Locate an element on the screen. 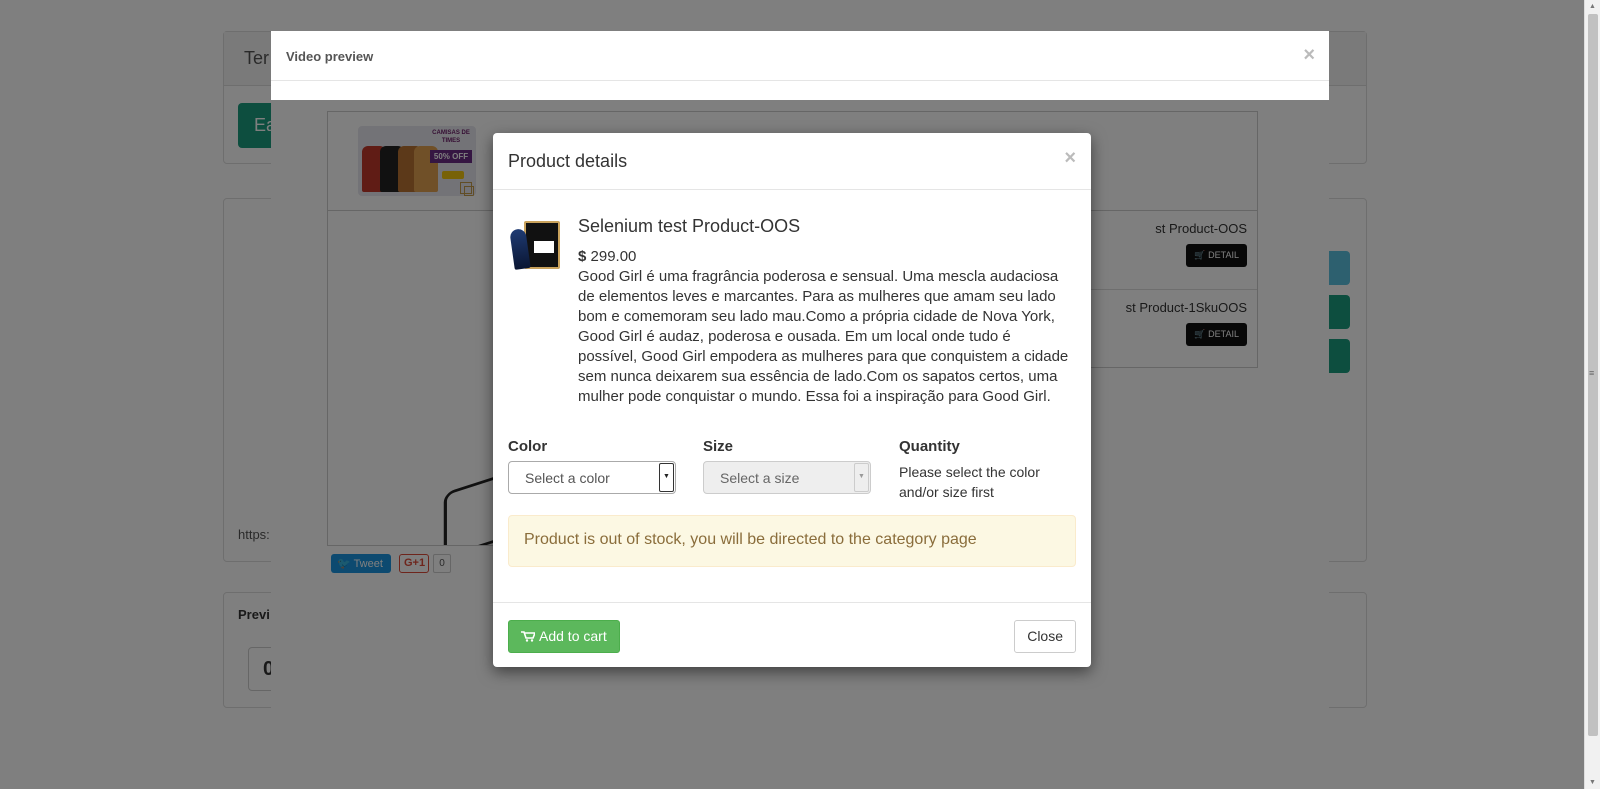 Image resolution: width=1600 pixels, height=789 pixels. size-label: Size is located at coordinates (718, 446).